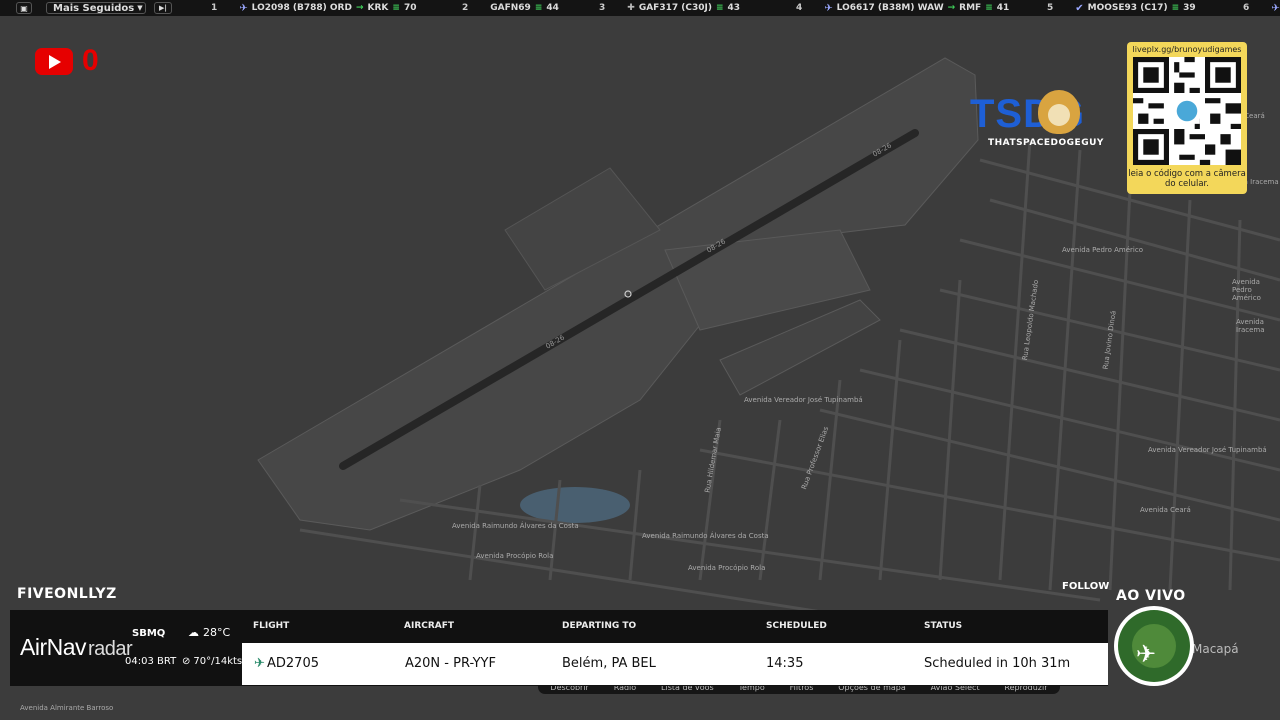 Image resolution: width=1280 pixels, height=720 pixels. What do you see at coordinates (293, 663) in the screenshot?
I see `flight-number: AD2705` at bounding box center [293, 663].